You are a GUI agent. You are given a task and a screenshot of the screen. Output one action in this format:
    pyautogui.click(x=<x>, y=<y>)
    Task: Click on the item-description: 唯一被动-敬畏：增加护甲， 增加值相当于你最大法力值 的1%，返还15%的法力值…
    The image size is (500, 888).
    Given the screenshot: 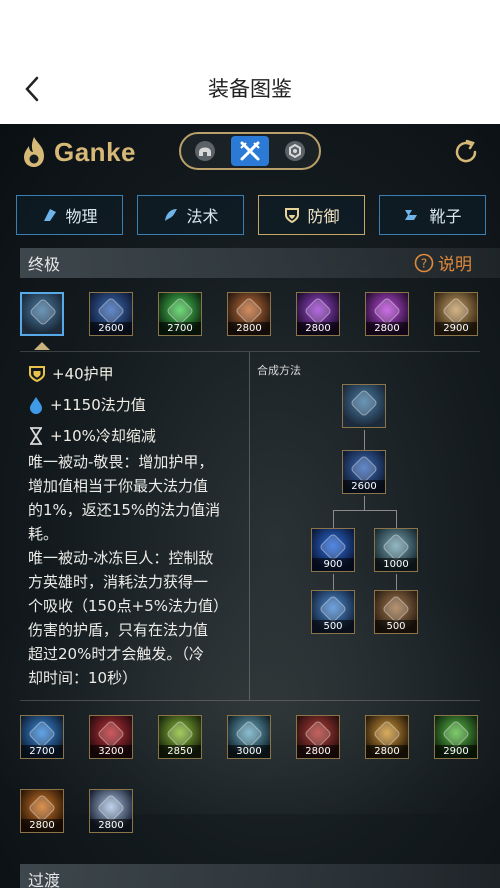 What is the action you would take?
    pyautogui.click(x=128, y=570)
    